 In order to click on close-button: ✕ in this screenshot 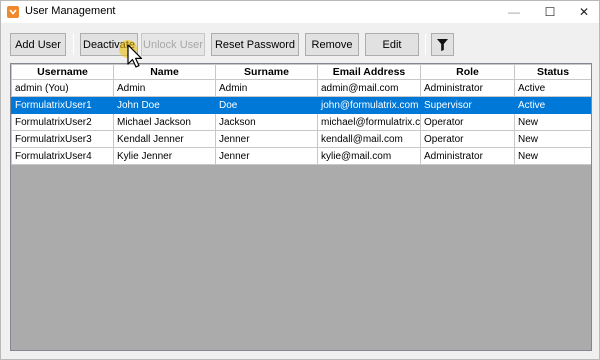, I will do `click(583, 12)`.